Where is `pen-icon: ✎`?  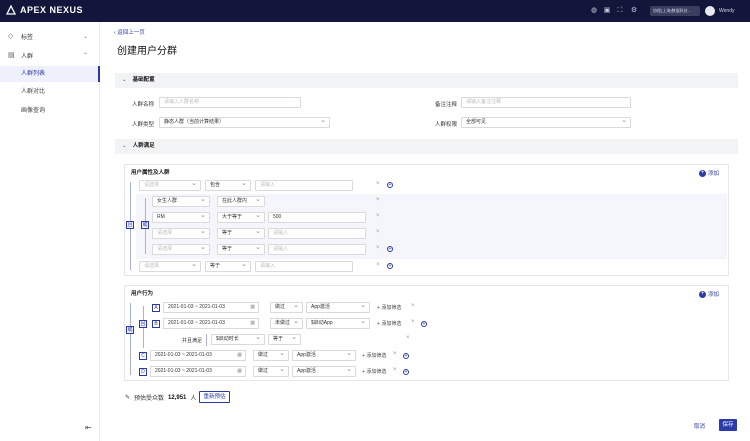 pen-icon: ✎ is located at coordinates (128, 398).